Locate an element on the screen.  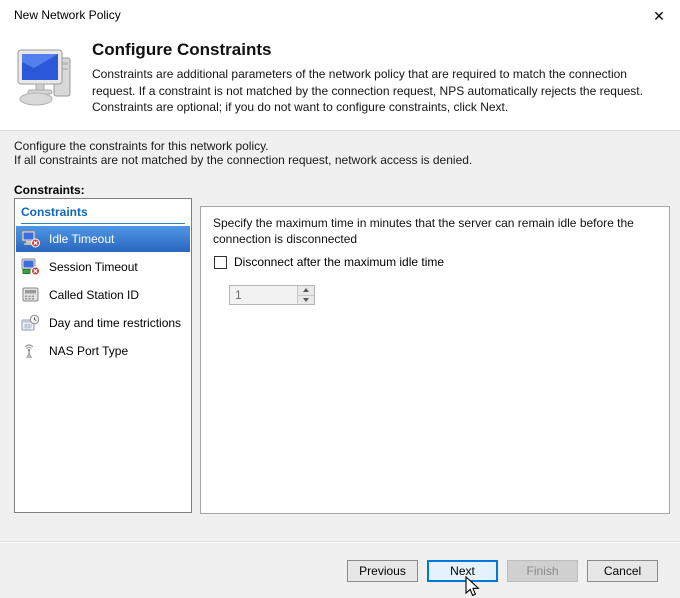
cancel-button: Cancel is located at coordinates (622, 571).